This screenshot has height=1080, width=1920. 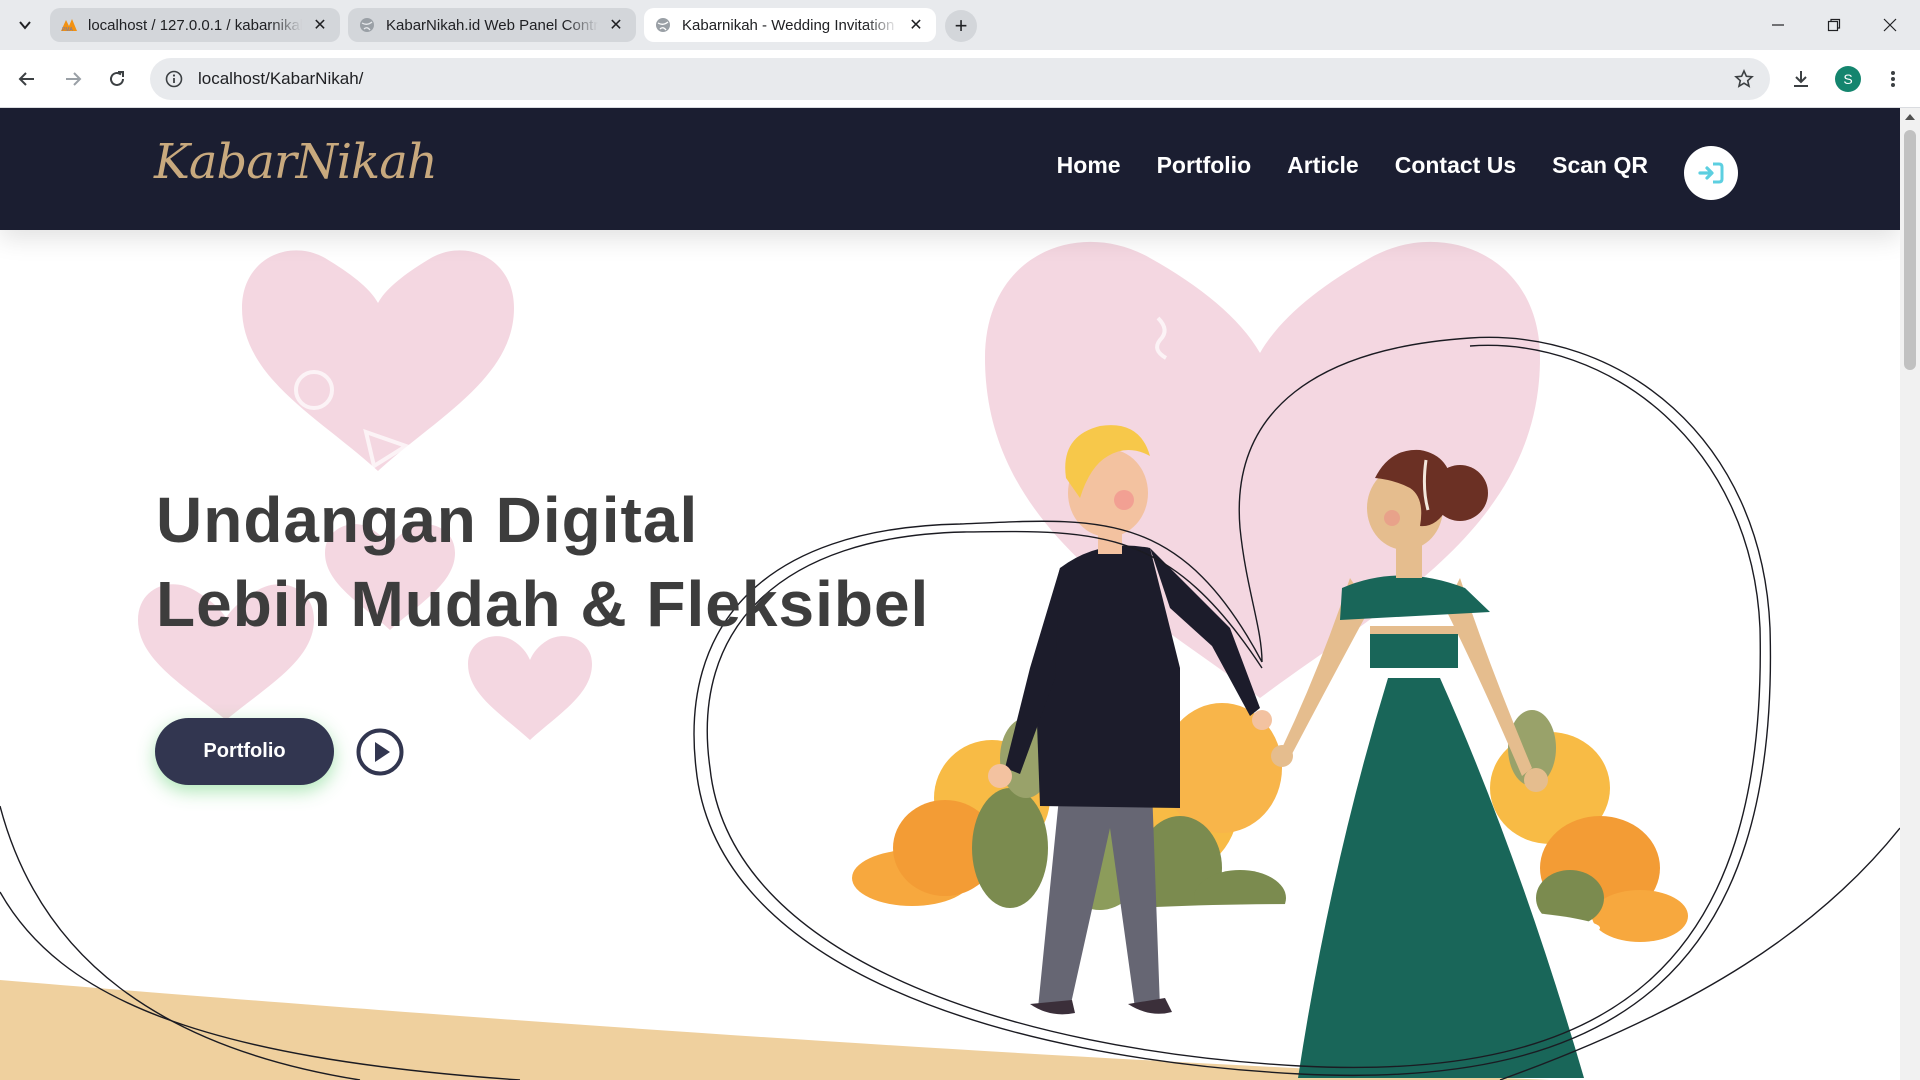 I want to click on site-logo: KabarNikah, so click(x=296, y=162).